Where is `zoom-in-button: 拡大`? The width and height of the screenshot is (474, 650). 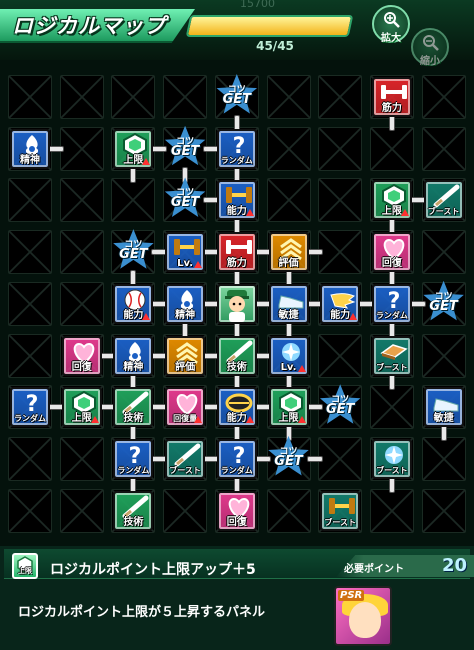
zoom-in-button: 拡大 is located at coordinates (391, 24).